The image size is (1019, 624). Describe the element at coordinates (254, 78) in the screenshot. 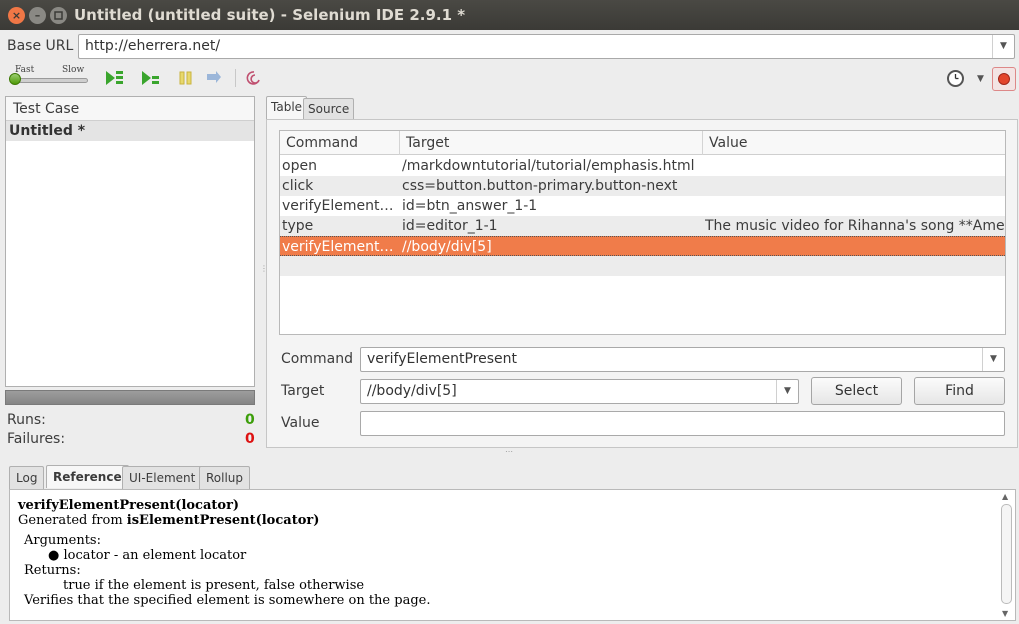

I see `rollup-icon` at that location.